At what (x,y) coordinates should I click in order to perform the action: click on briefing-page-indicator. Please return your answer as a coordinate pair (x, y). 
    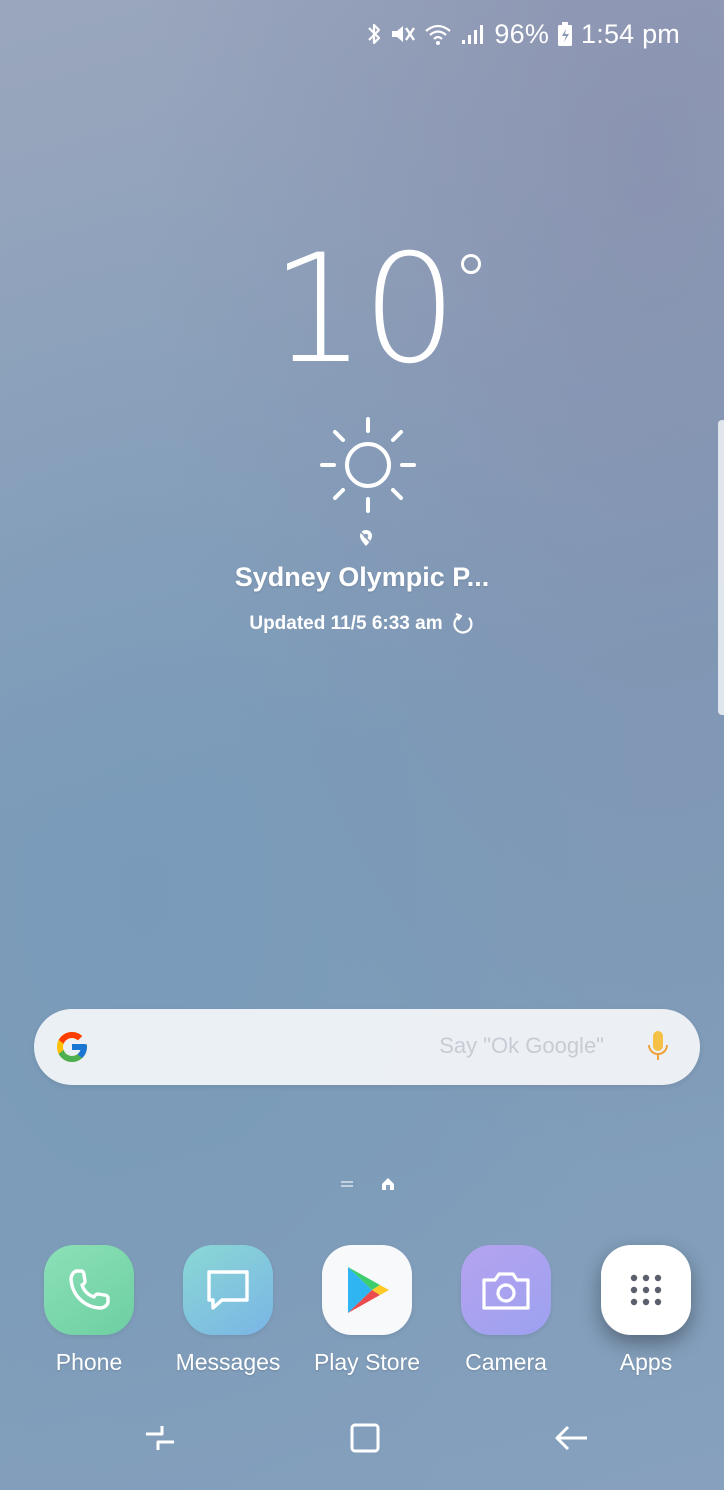
    Looking at the image, I should click on (347, 1184).